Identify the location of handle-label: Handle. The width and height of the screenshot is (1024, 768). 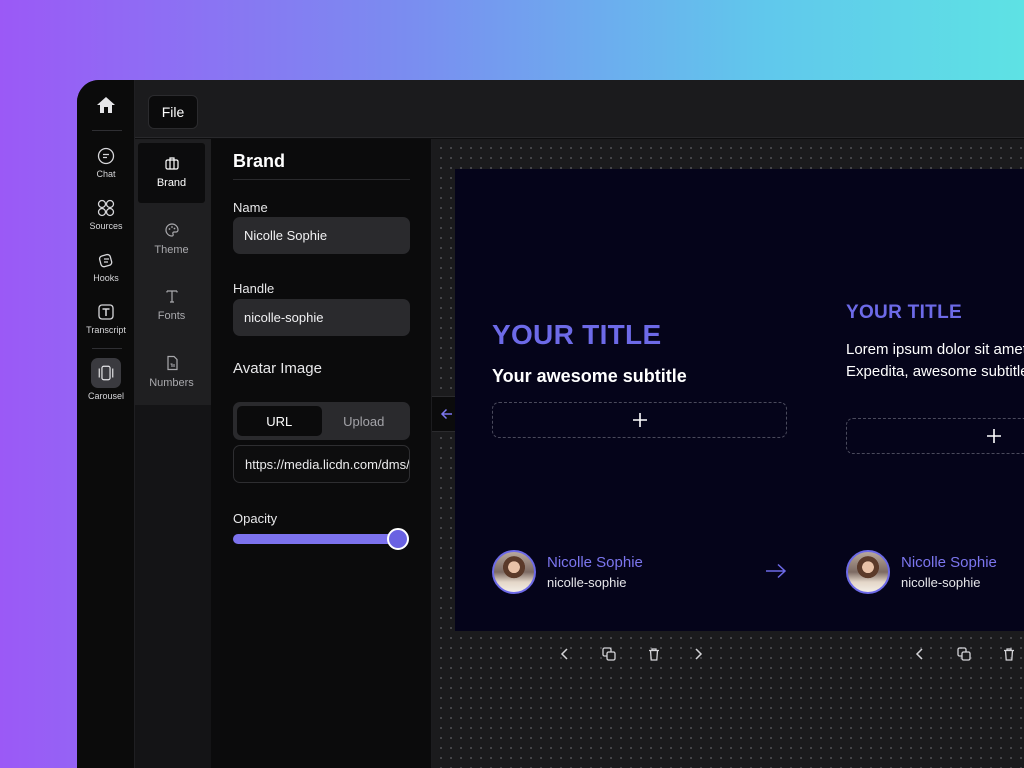
(254, 288).